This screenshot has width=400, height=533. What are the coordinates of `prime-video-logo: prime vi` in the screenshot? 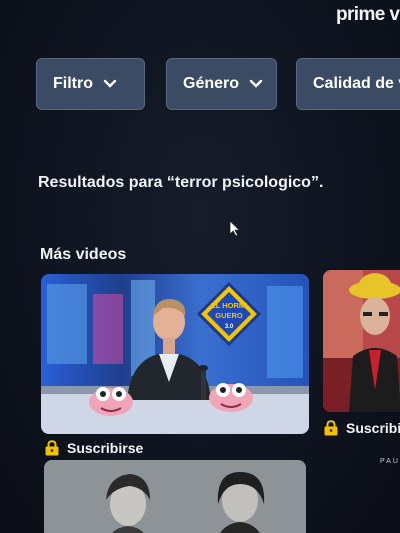 It's located at (368, 14).